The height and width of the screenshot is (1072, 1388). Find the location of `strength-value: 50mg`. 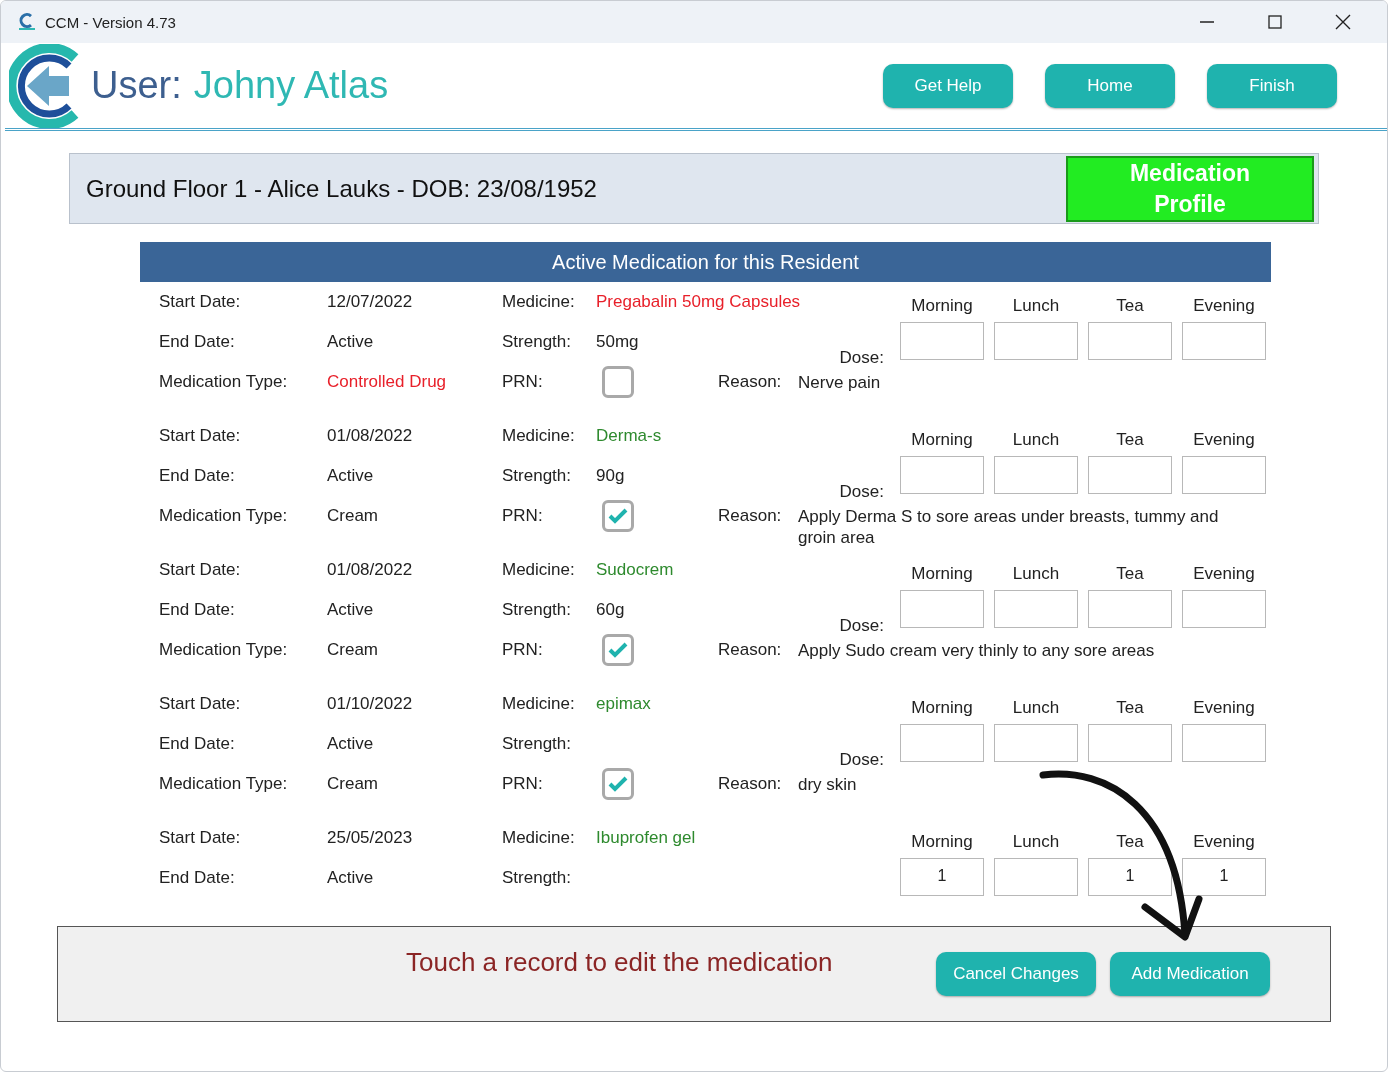

strength-value: 50mg is located at coordinates (618, 342).